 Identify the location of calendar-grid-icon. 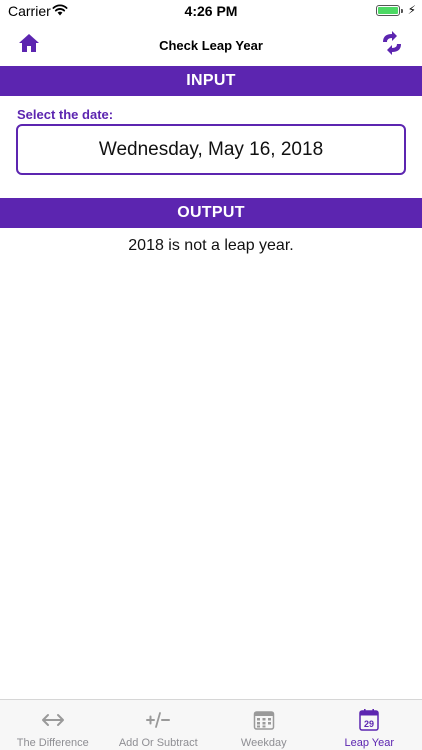
(264, 720).